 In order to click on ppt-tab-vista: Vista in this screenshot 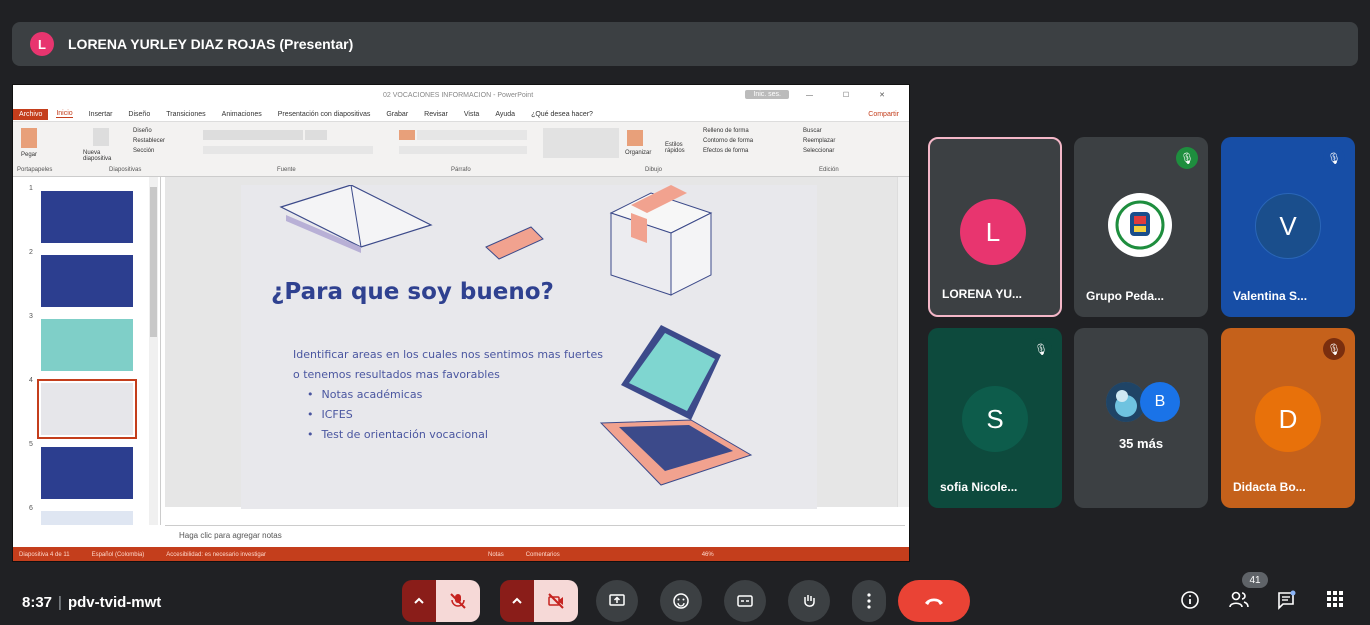, I will do `click(471, 114)`.